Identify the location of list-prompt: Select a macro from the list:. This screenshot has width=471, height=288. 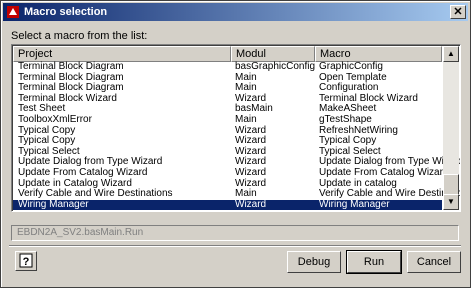
(79, 36).